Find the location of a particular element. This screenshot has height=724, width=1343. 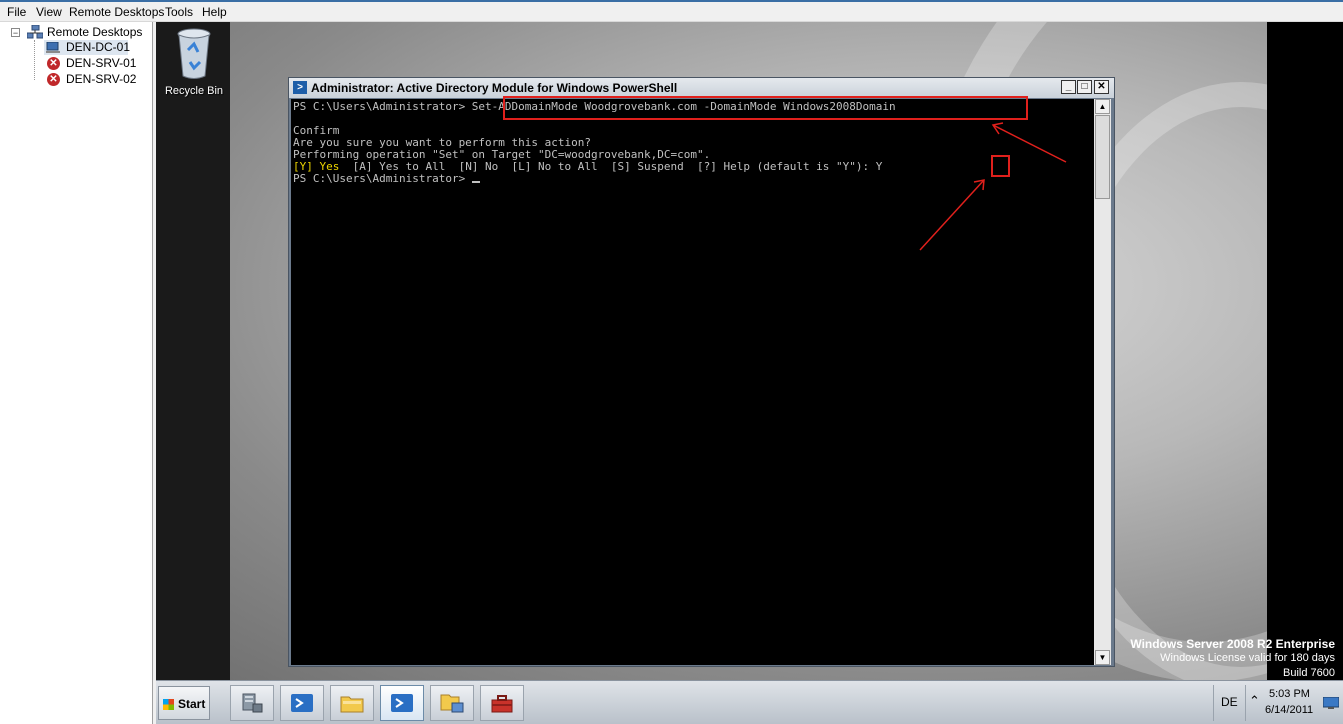

taskbar-server-manager is located at coordinates (252, 703).